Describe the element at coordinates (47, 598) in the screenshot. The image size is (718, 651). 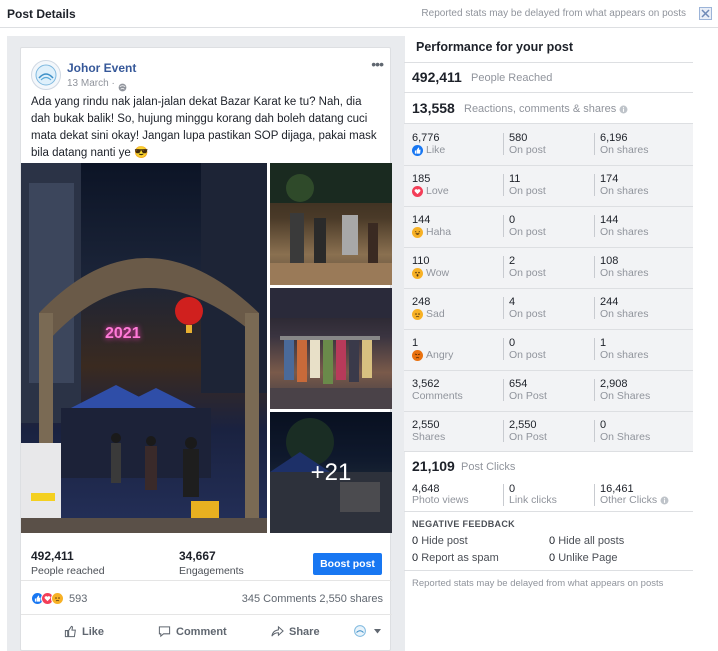
I see `reaction-emojis` at that location.